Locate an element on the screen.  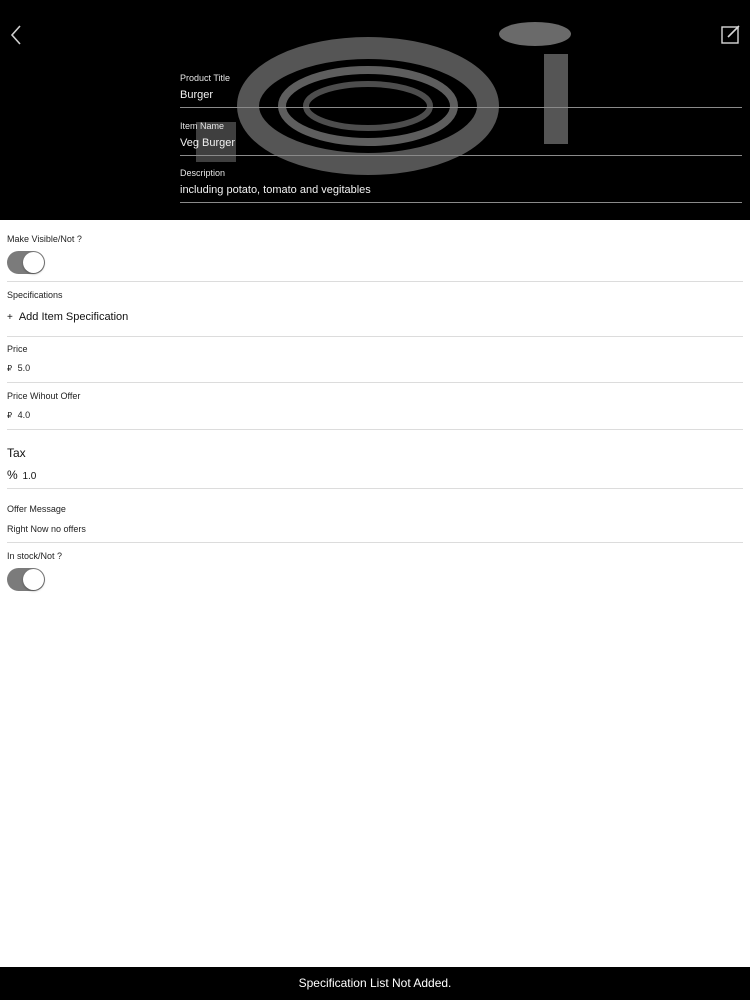
visibility-section: Make Visible/Not ? is located at coordinates (375, 258).